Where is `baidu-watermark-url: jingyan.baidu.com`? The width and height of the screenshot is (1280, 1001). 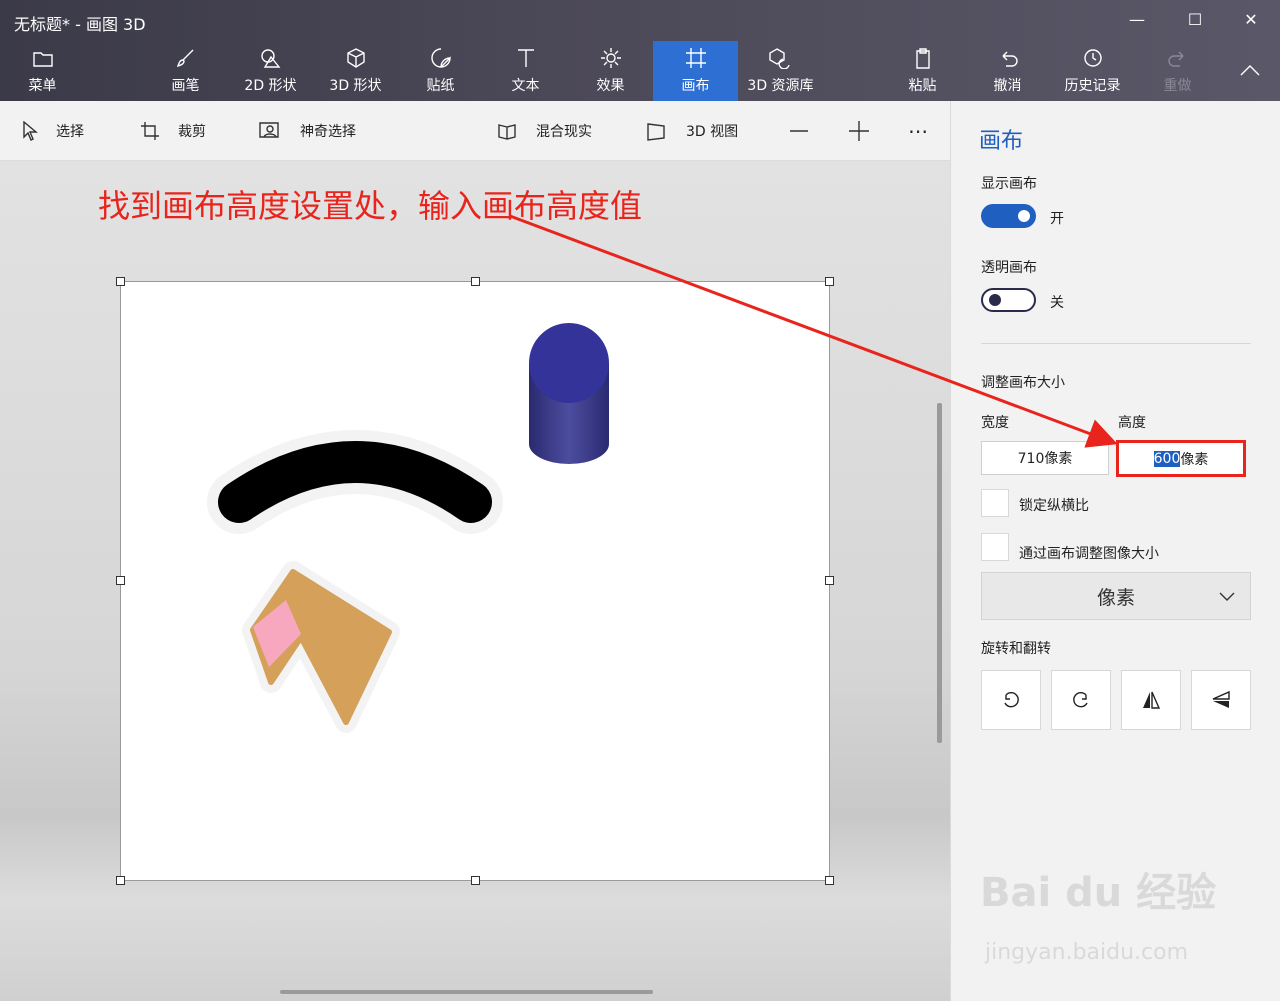 baidu-watermark-url: jingyan.baidu.com is located at coordinates (1087, 952).